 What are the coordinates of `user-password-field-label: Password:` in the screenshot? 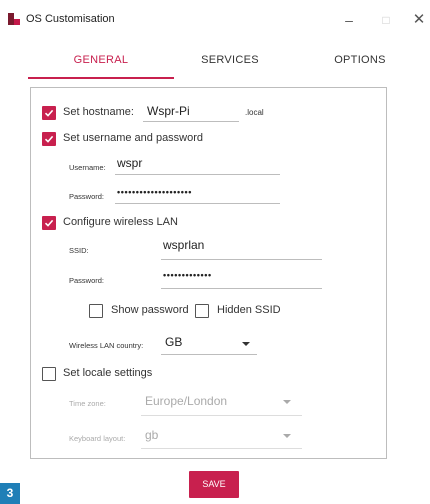 It's located at (87, 196).